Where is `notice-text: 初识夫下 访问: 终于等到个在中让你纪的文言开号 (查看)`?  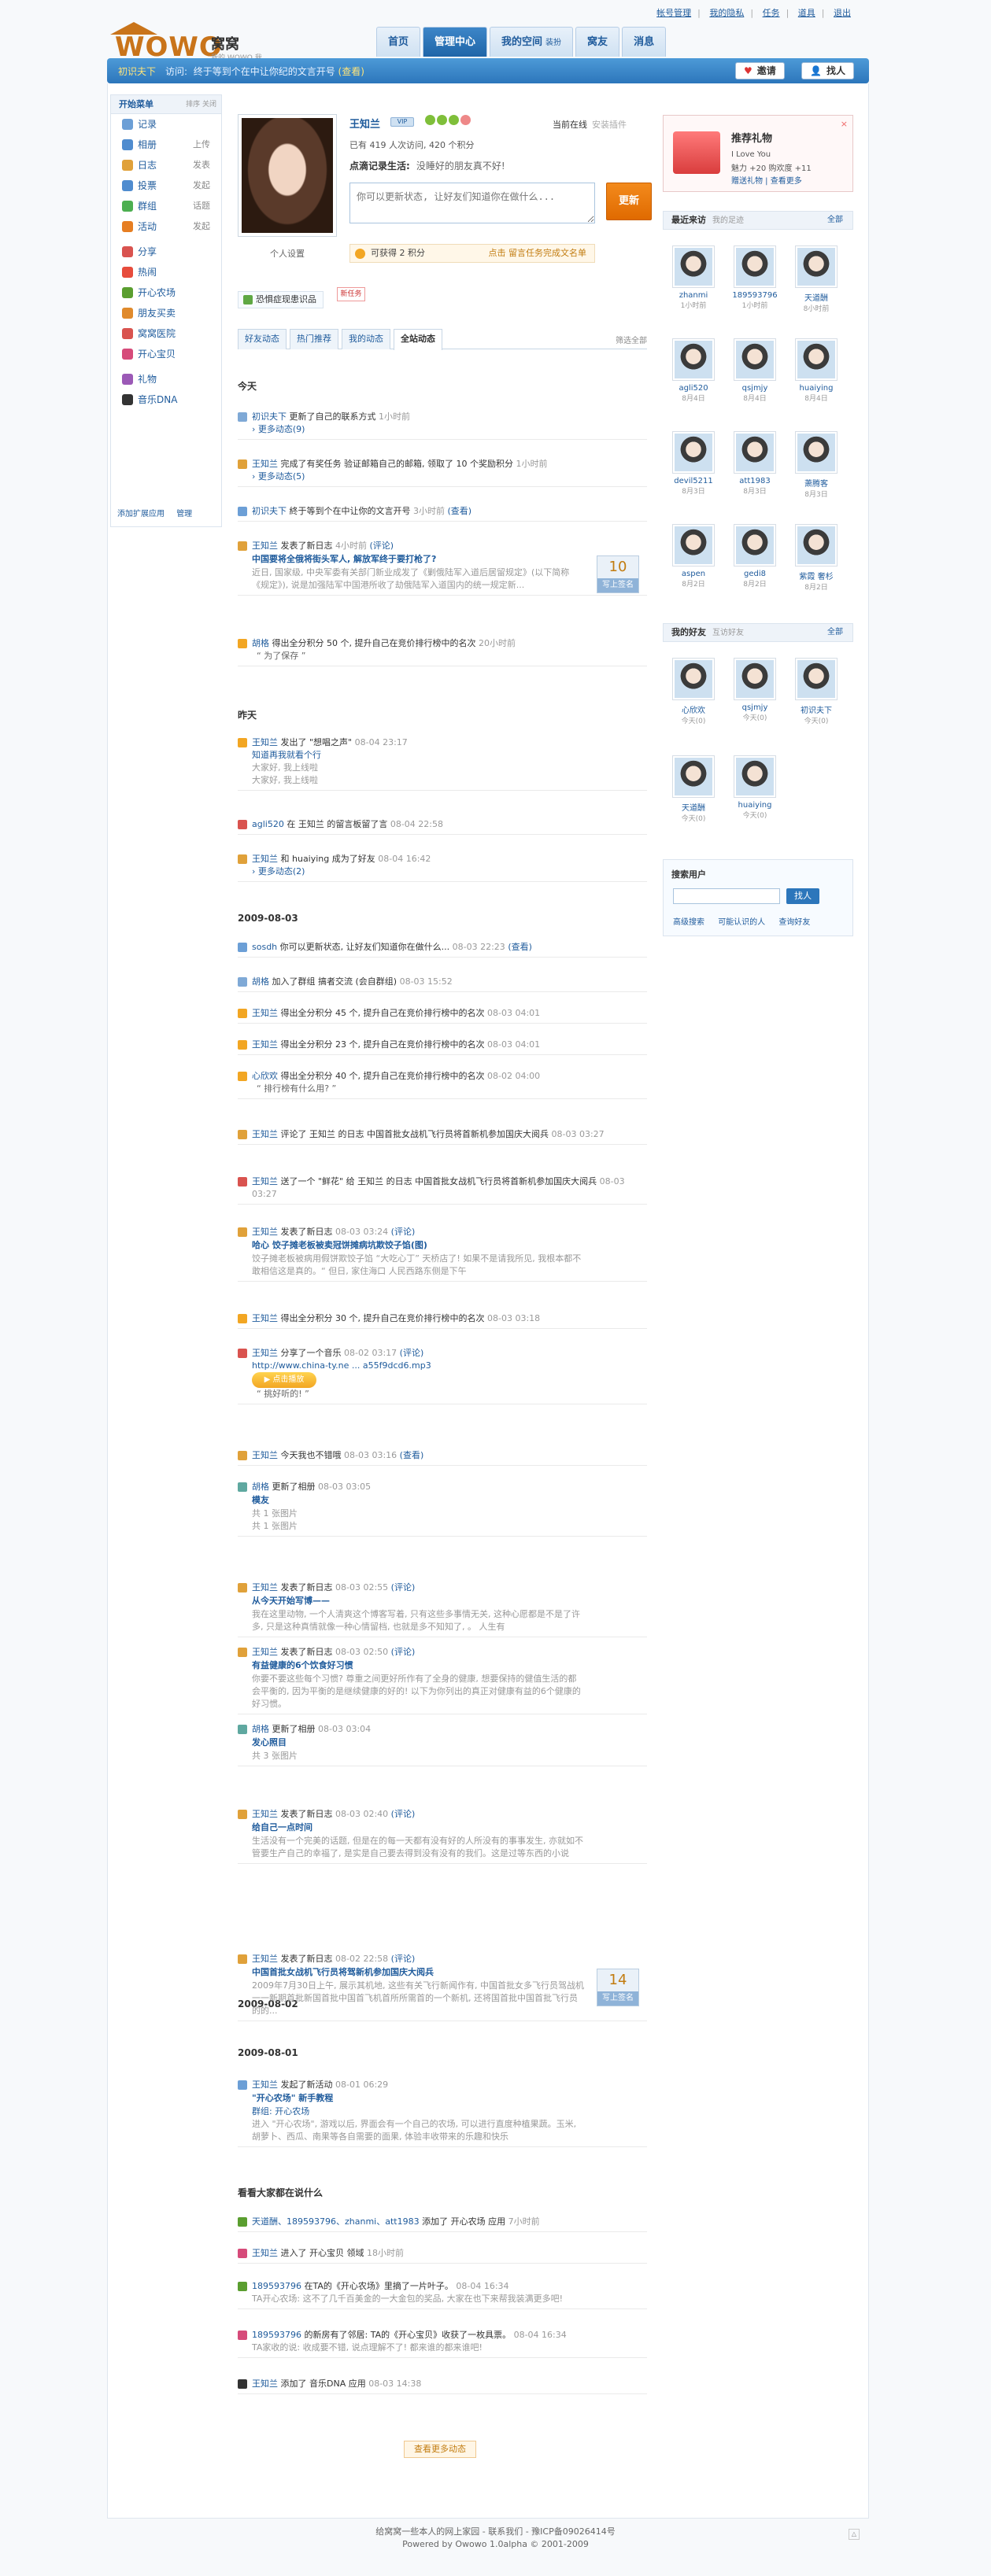
notice-text: 初识夫下 访问: 终于等到个在中让你纪的文言开号 (查看) is located at coordinates (241, 71).